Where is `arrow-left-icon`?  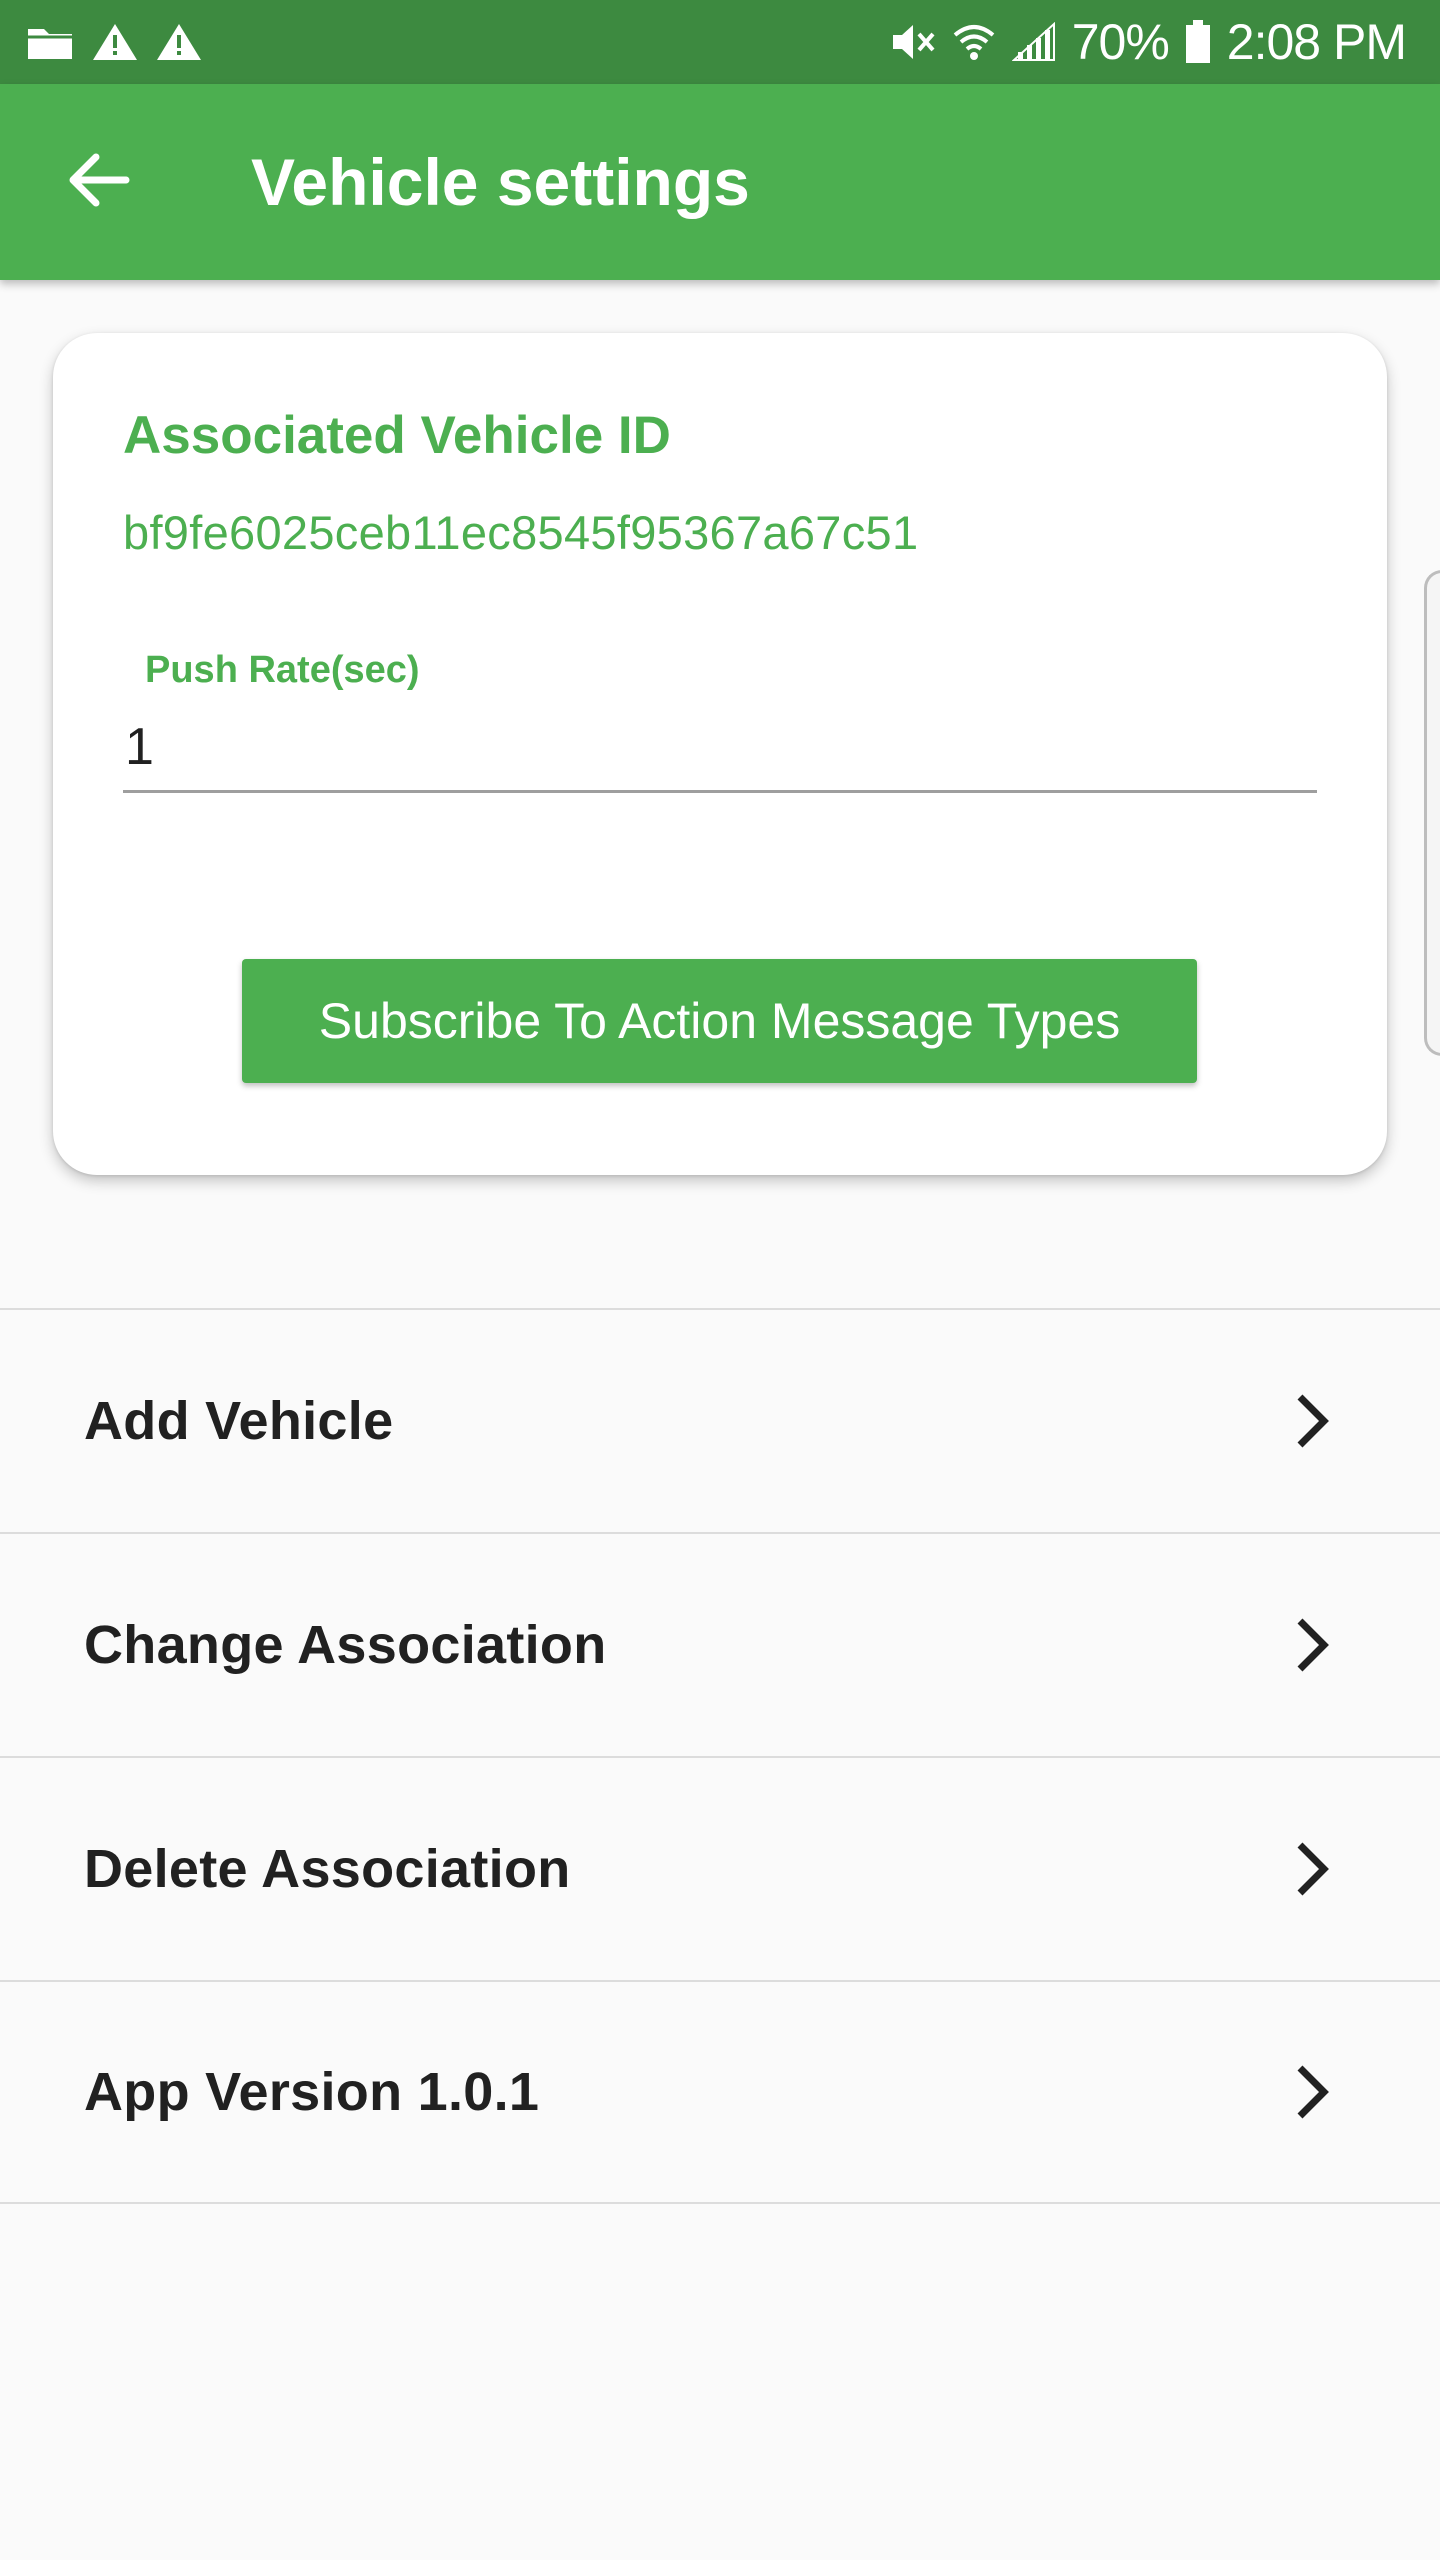 arrow-left-icon is located at coordinates (98, 182).